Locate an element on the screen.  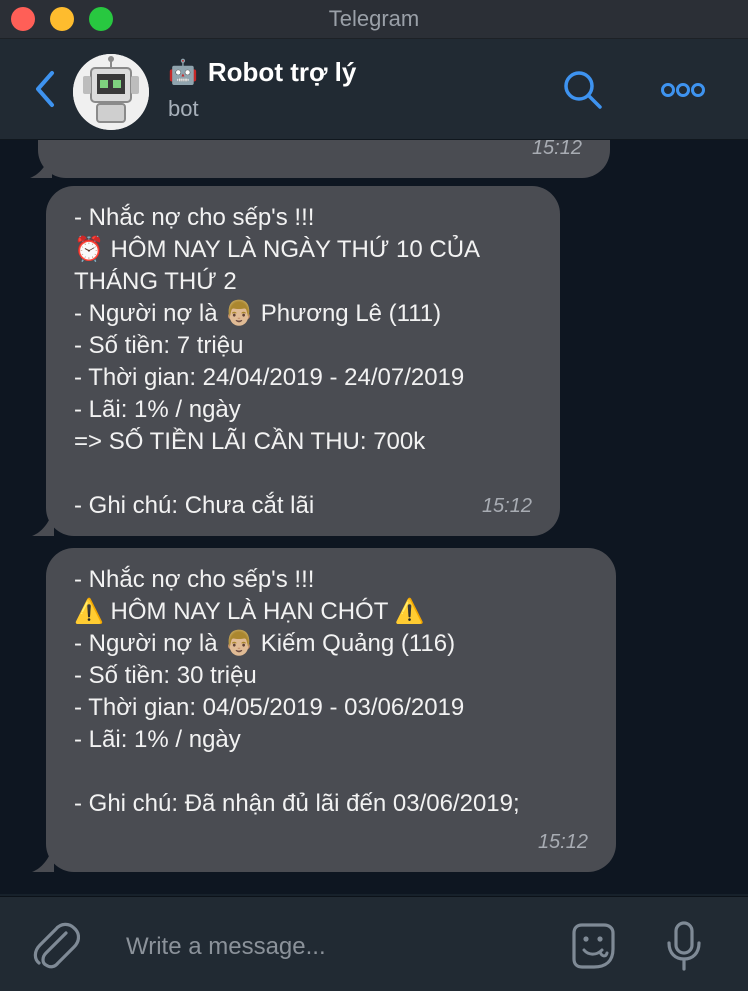
robot-emoji-icon: 🤖 is located at coordinates (183, 72).